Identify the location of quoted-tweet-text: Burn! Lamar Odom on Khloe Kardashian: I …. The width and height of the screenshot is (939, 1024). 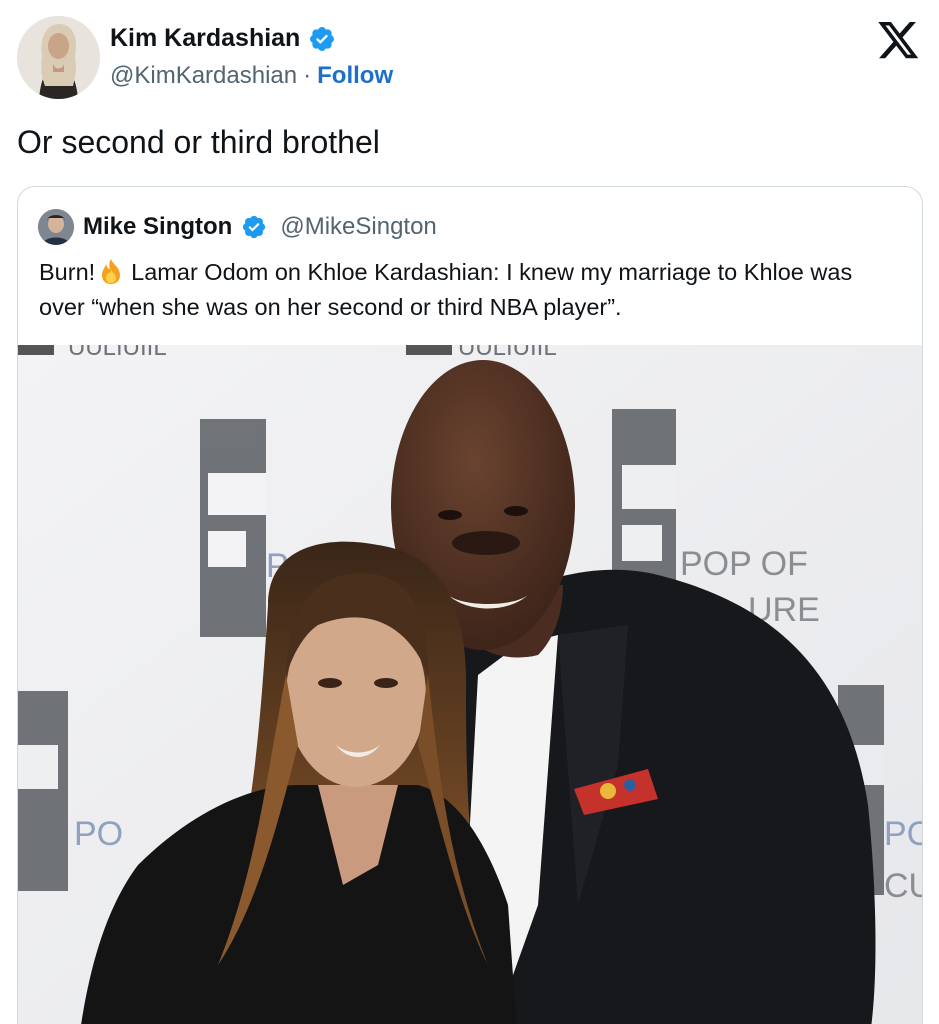
(469, 290).